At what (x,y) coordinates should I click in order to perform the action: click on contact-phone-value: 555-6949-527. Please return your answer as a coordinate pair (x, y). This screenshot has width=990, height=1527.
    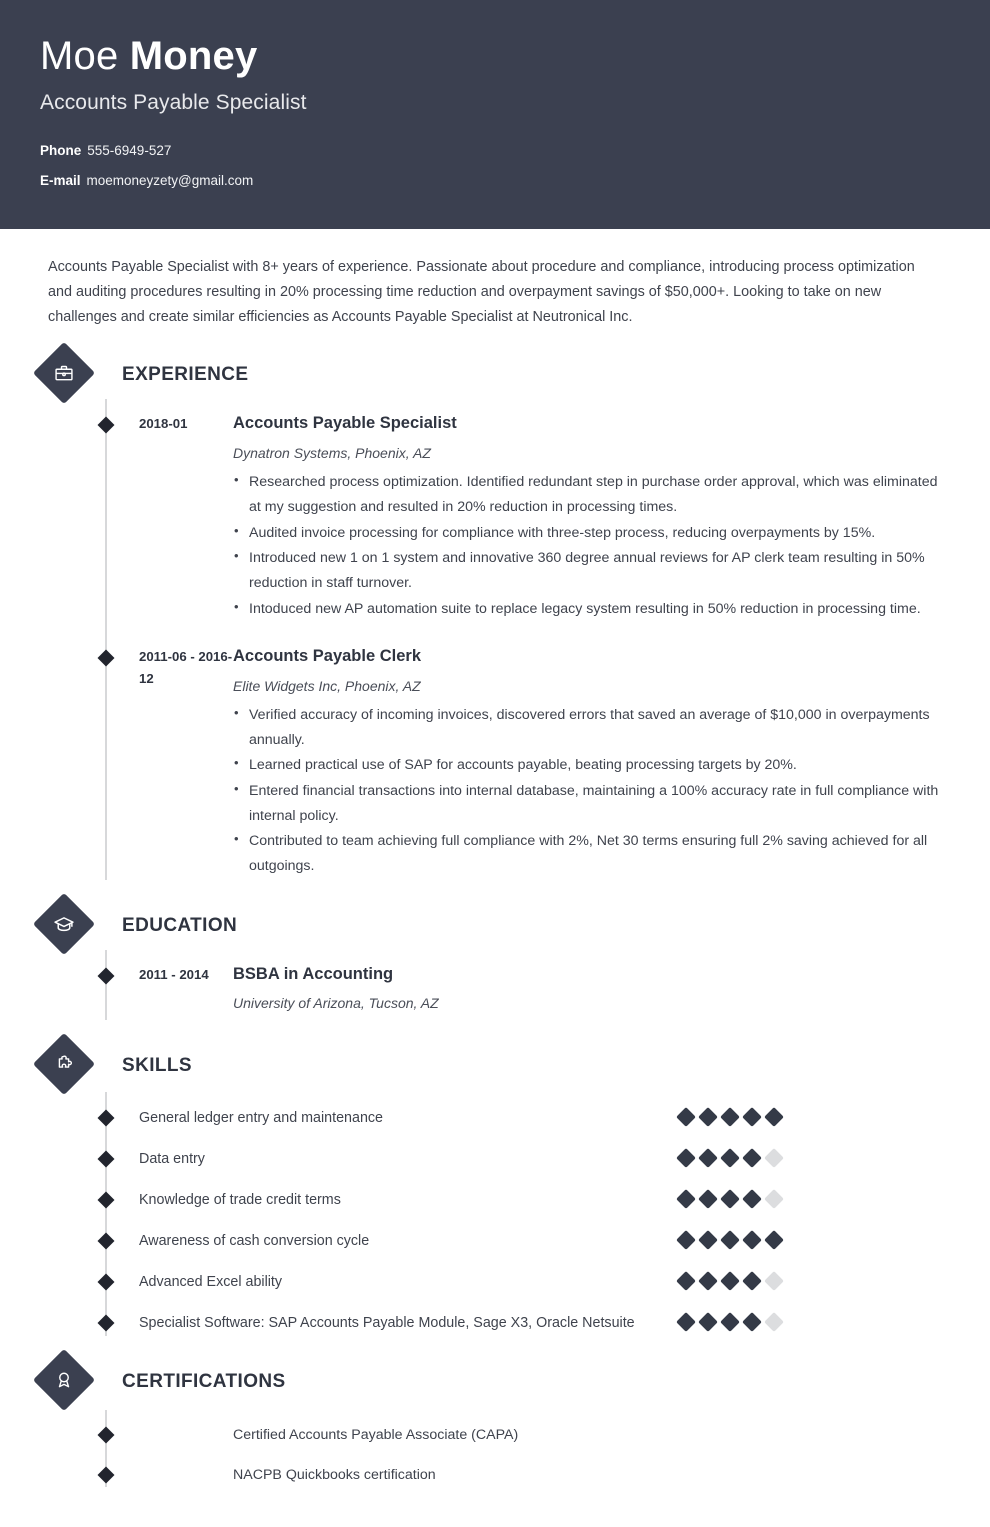
    Looking at the image, I should click on (129, 150).